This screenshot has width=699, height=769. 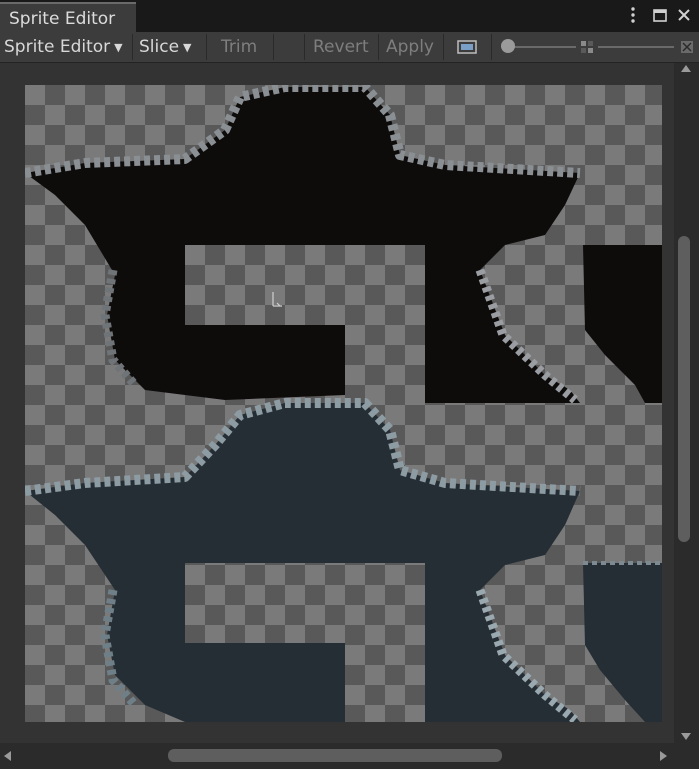 I want to click on trim-label: Trim, so click(x=239, y=47).